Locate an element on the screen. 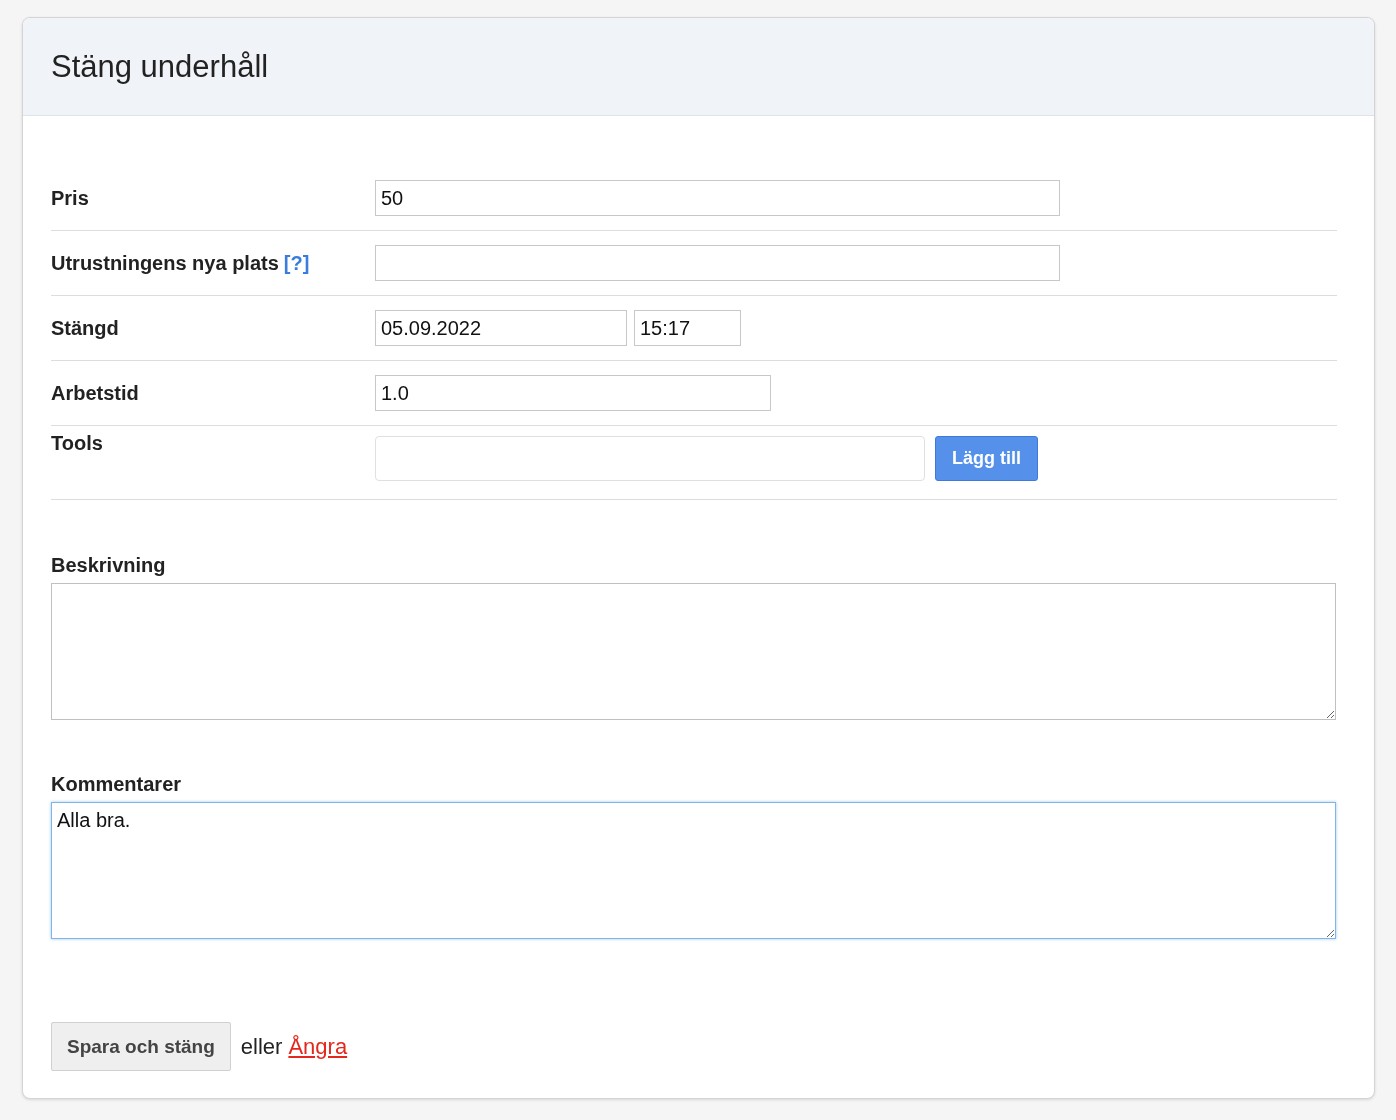  text-area is located at coordinates (693, 651).